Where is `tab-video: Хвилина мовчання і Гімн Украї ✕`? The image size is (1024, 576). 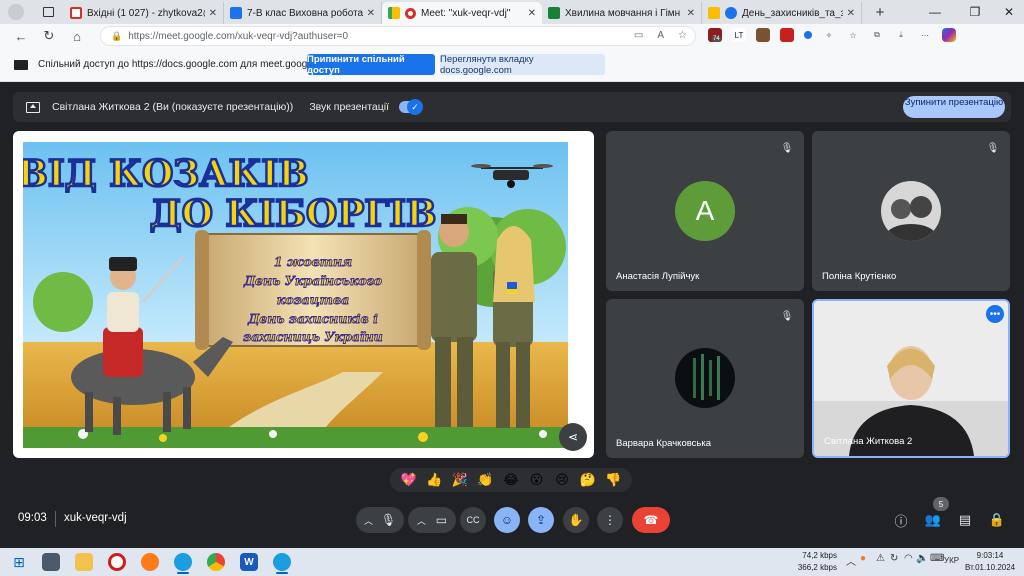
tab-video: Хвилина мовчання і Гімн Украї ✕ is located at coordinates (622, 13).